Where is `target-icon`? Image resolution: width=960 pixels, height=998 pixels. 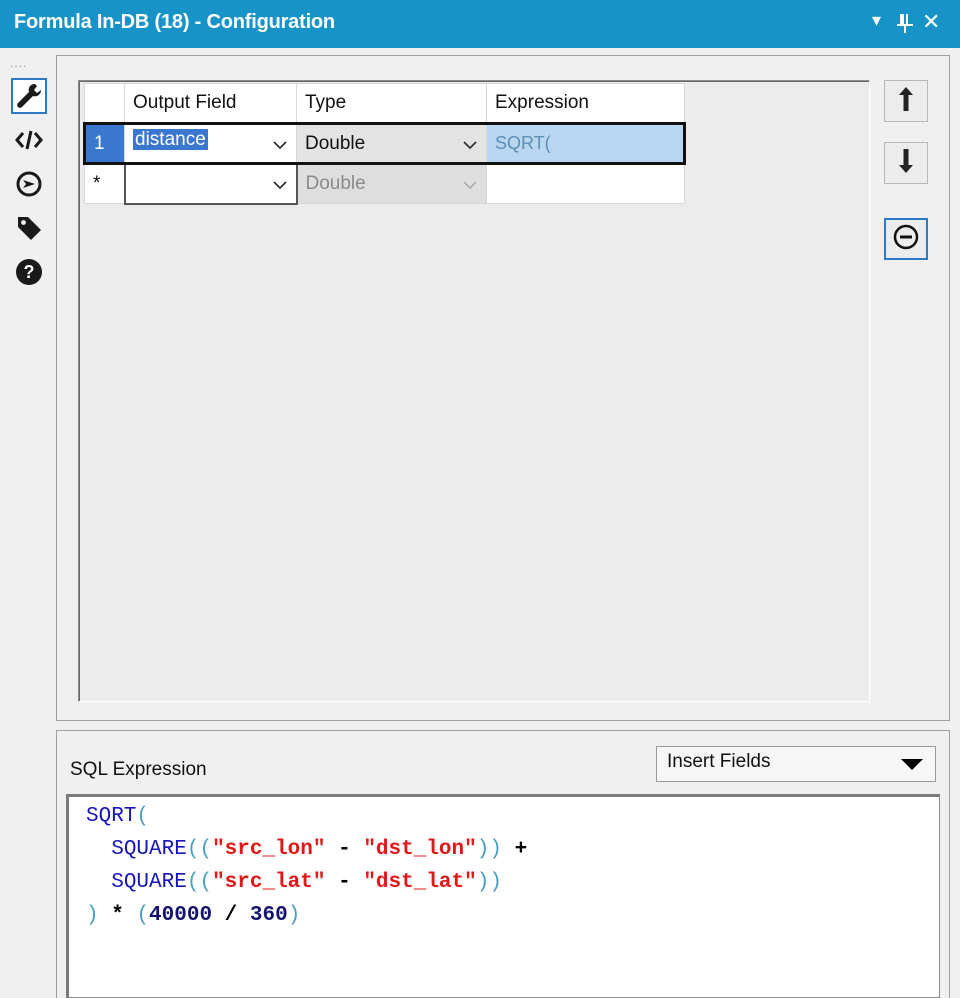
target-icon is located at coordinates (29, 184).